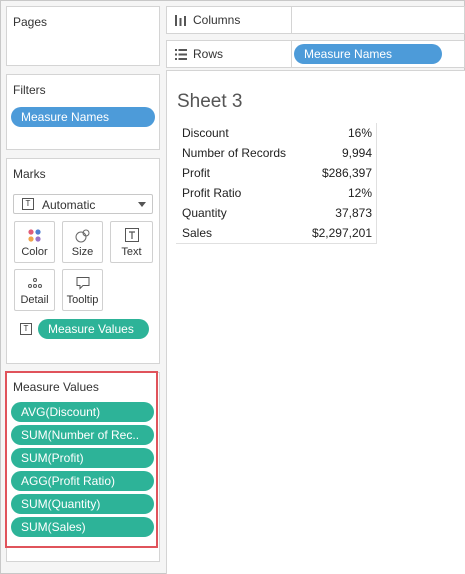 This screenshot has width=465, height=574. I want to click on columns-icon, so click(181, 22).